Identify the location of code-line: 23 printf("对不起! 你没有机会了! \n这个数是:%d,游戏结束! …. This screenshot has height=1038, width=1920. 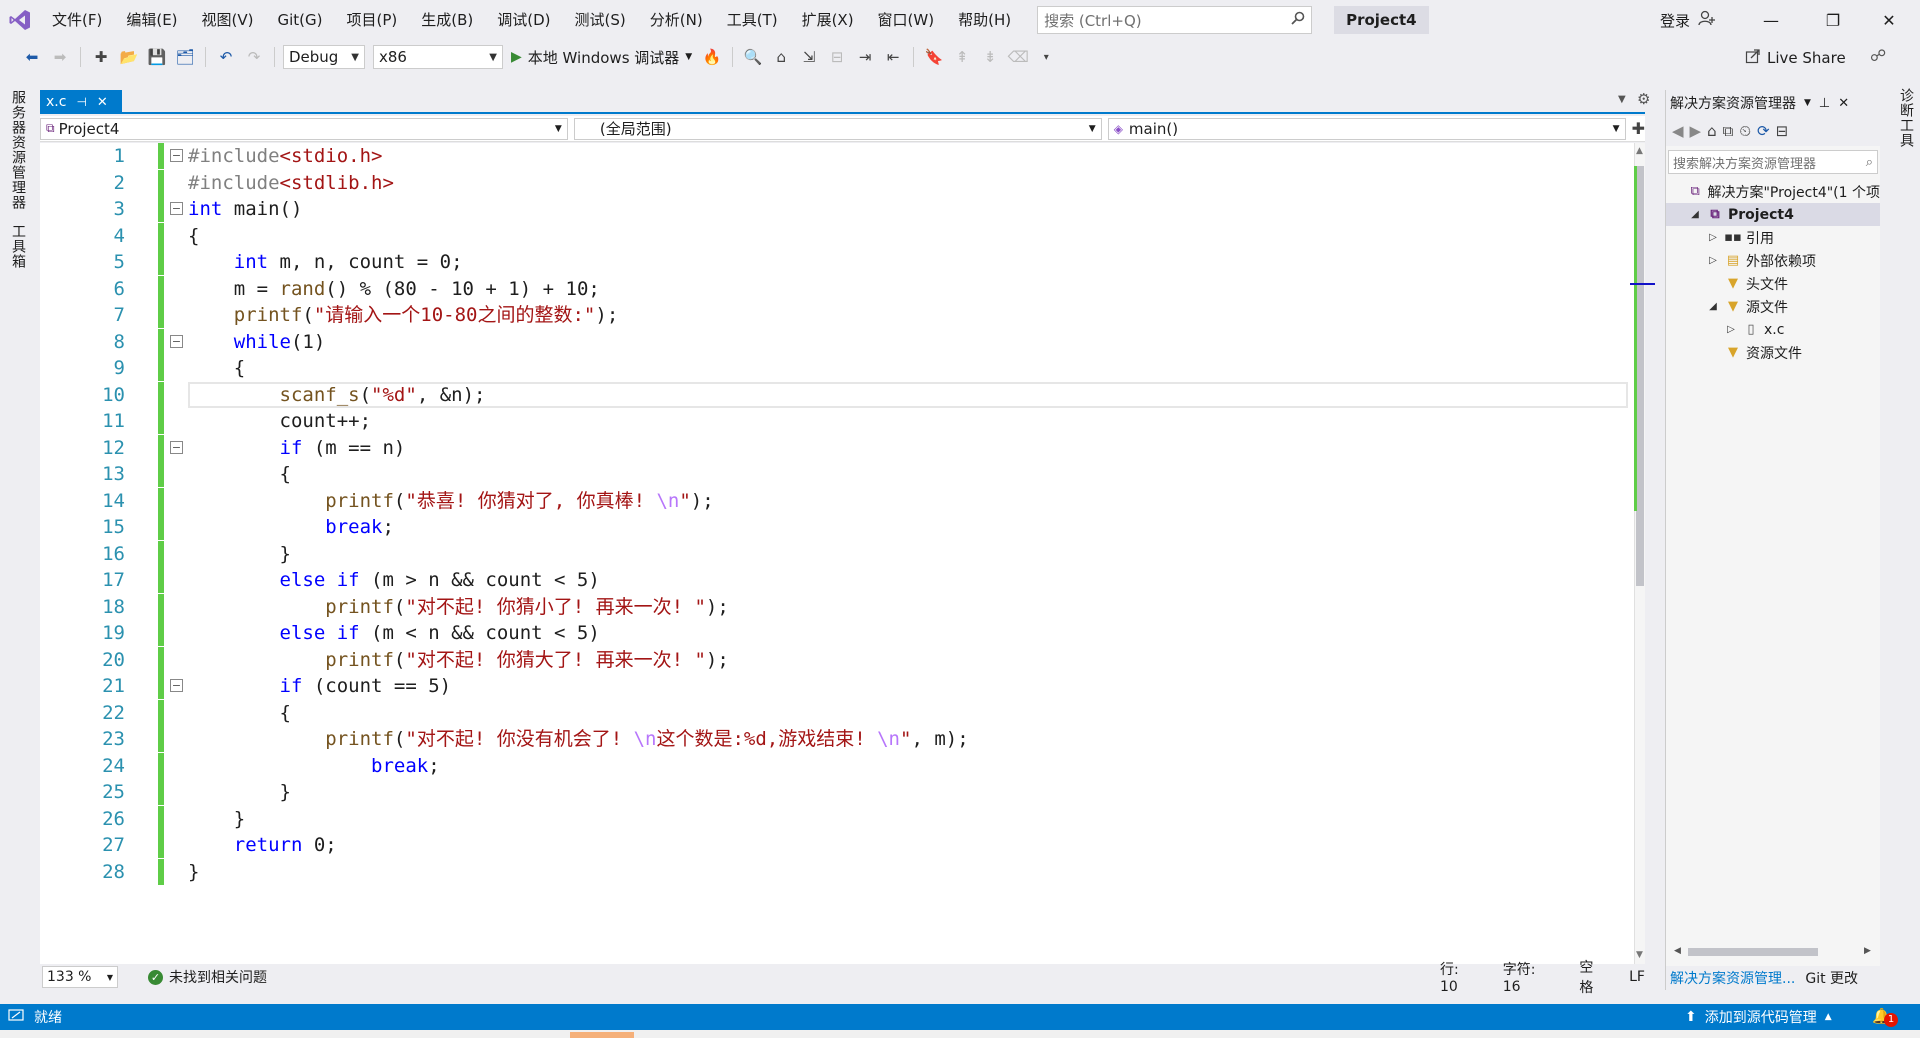
(837, 739).